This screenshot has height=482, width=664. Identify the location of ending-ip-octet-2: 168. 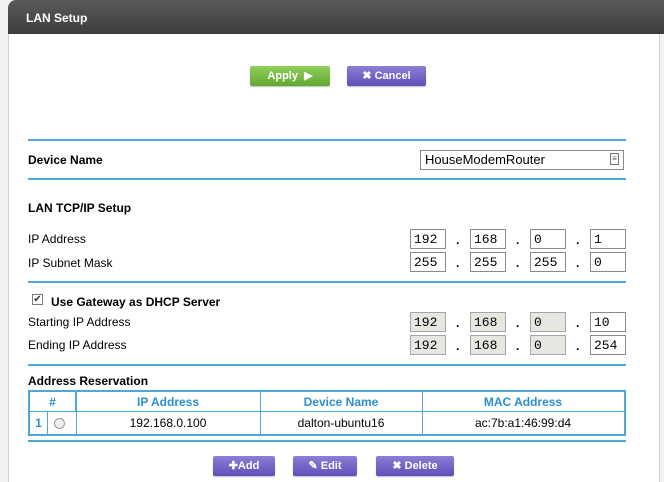
(488, 345).